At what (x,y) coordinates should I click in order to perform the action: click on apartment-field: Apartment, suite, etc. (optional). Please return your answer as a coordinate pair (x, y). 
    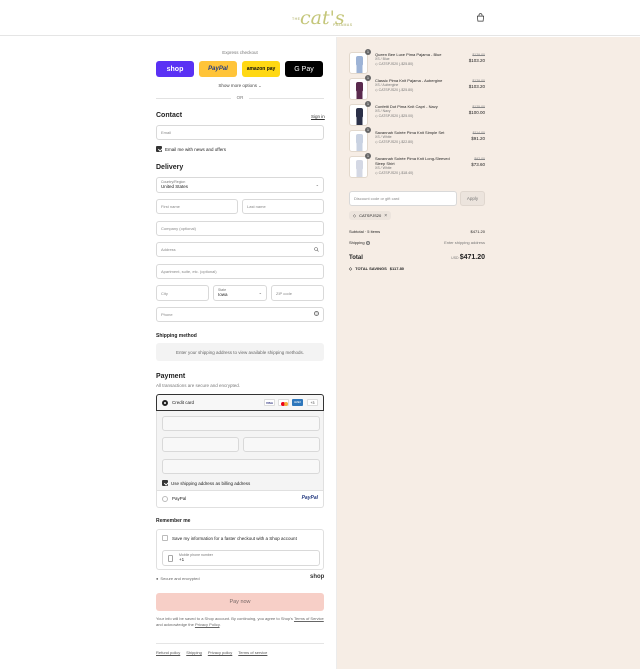
    Looking at the image, I should click on (240, 271).